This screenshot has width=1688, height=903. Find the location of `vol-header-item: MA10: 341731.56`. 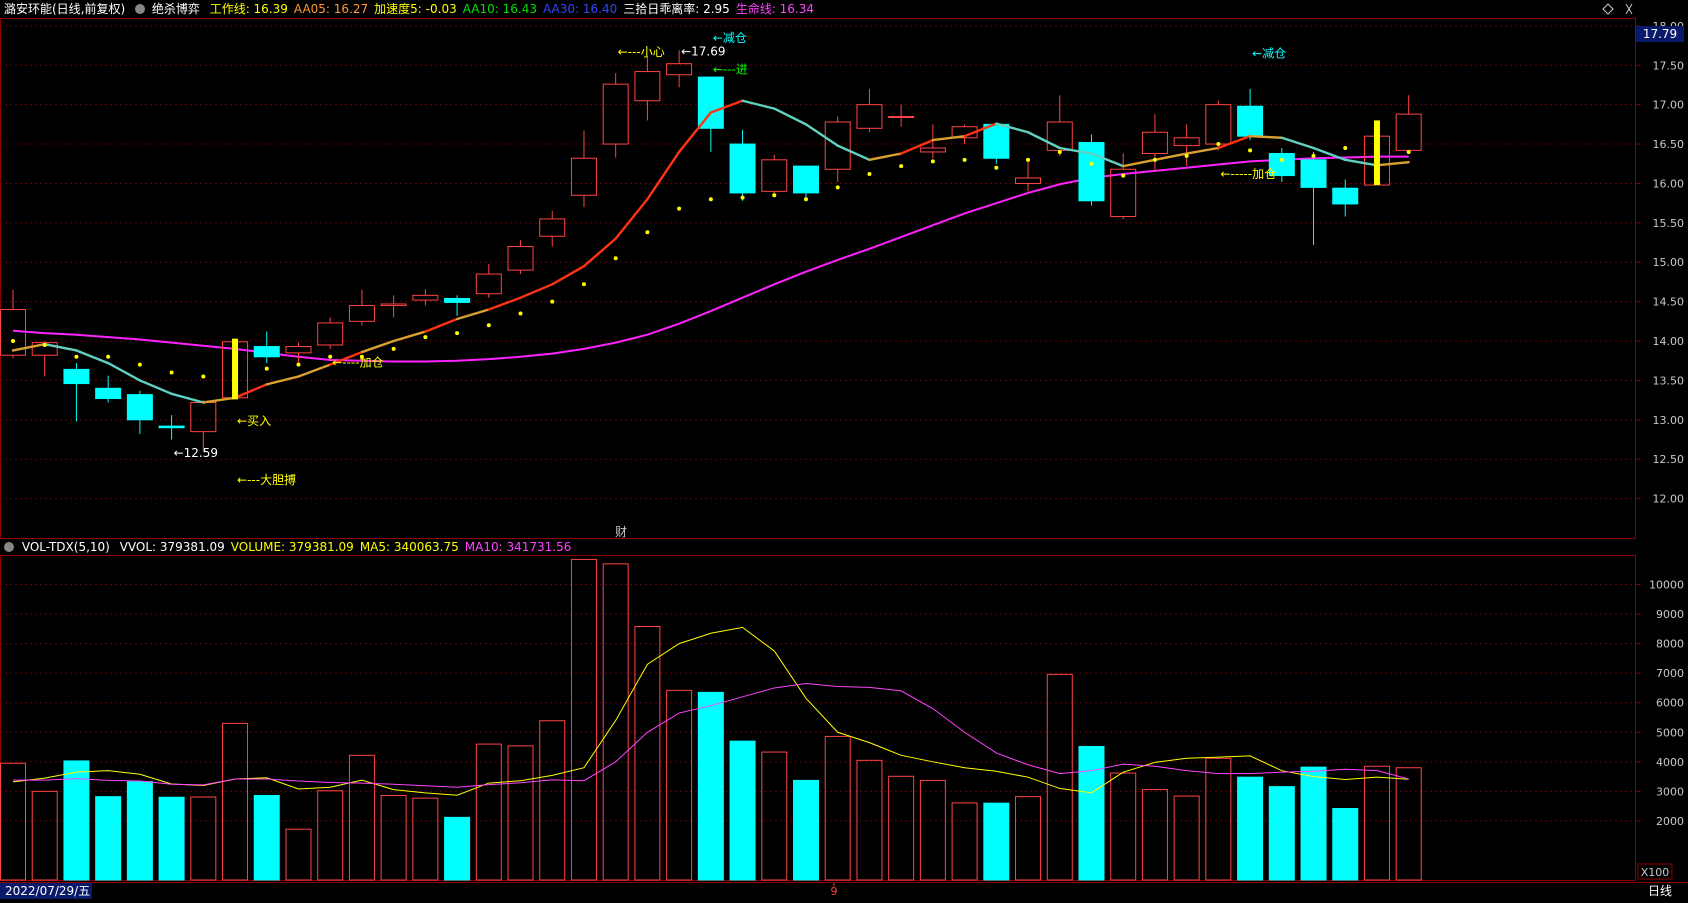

vol-header-item: MA10: 341731.56 is located at coordinates (518, 547).